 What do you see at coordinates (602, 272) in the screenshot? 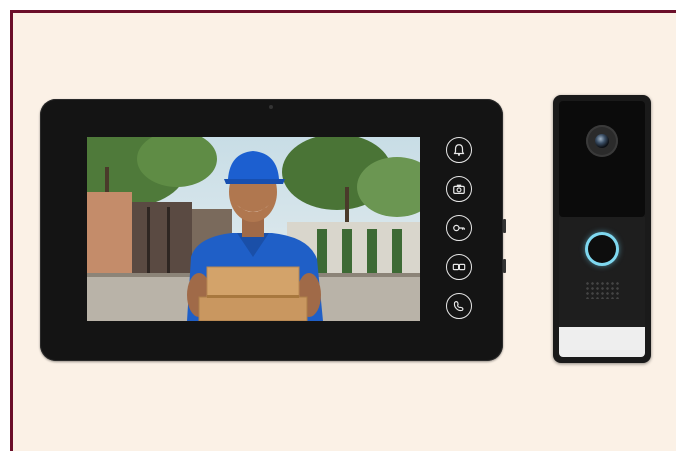
I see `doorbell-control-panel` at bounding box center [602, 272].